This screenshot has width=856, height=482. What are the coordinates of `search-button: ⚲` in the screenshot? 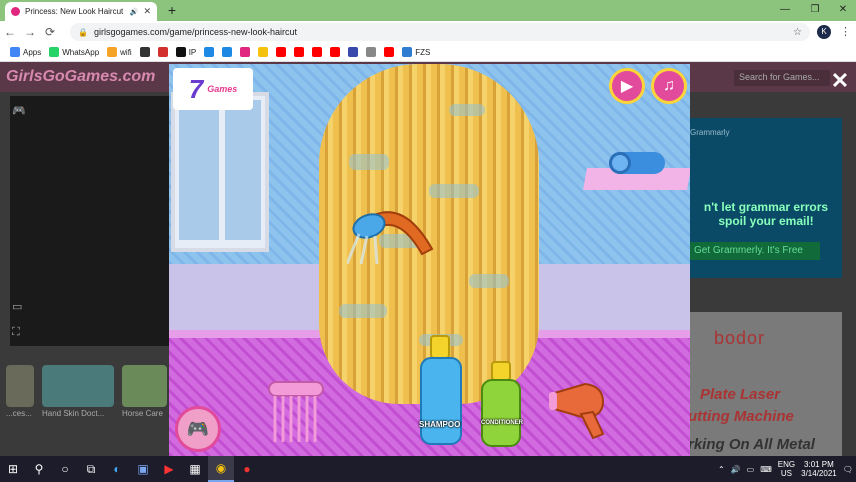 It's located at (39, 469).